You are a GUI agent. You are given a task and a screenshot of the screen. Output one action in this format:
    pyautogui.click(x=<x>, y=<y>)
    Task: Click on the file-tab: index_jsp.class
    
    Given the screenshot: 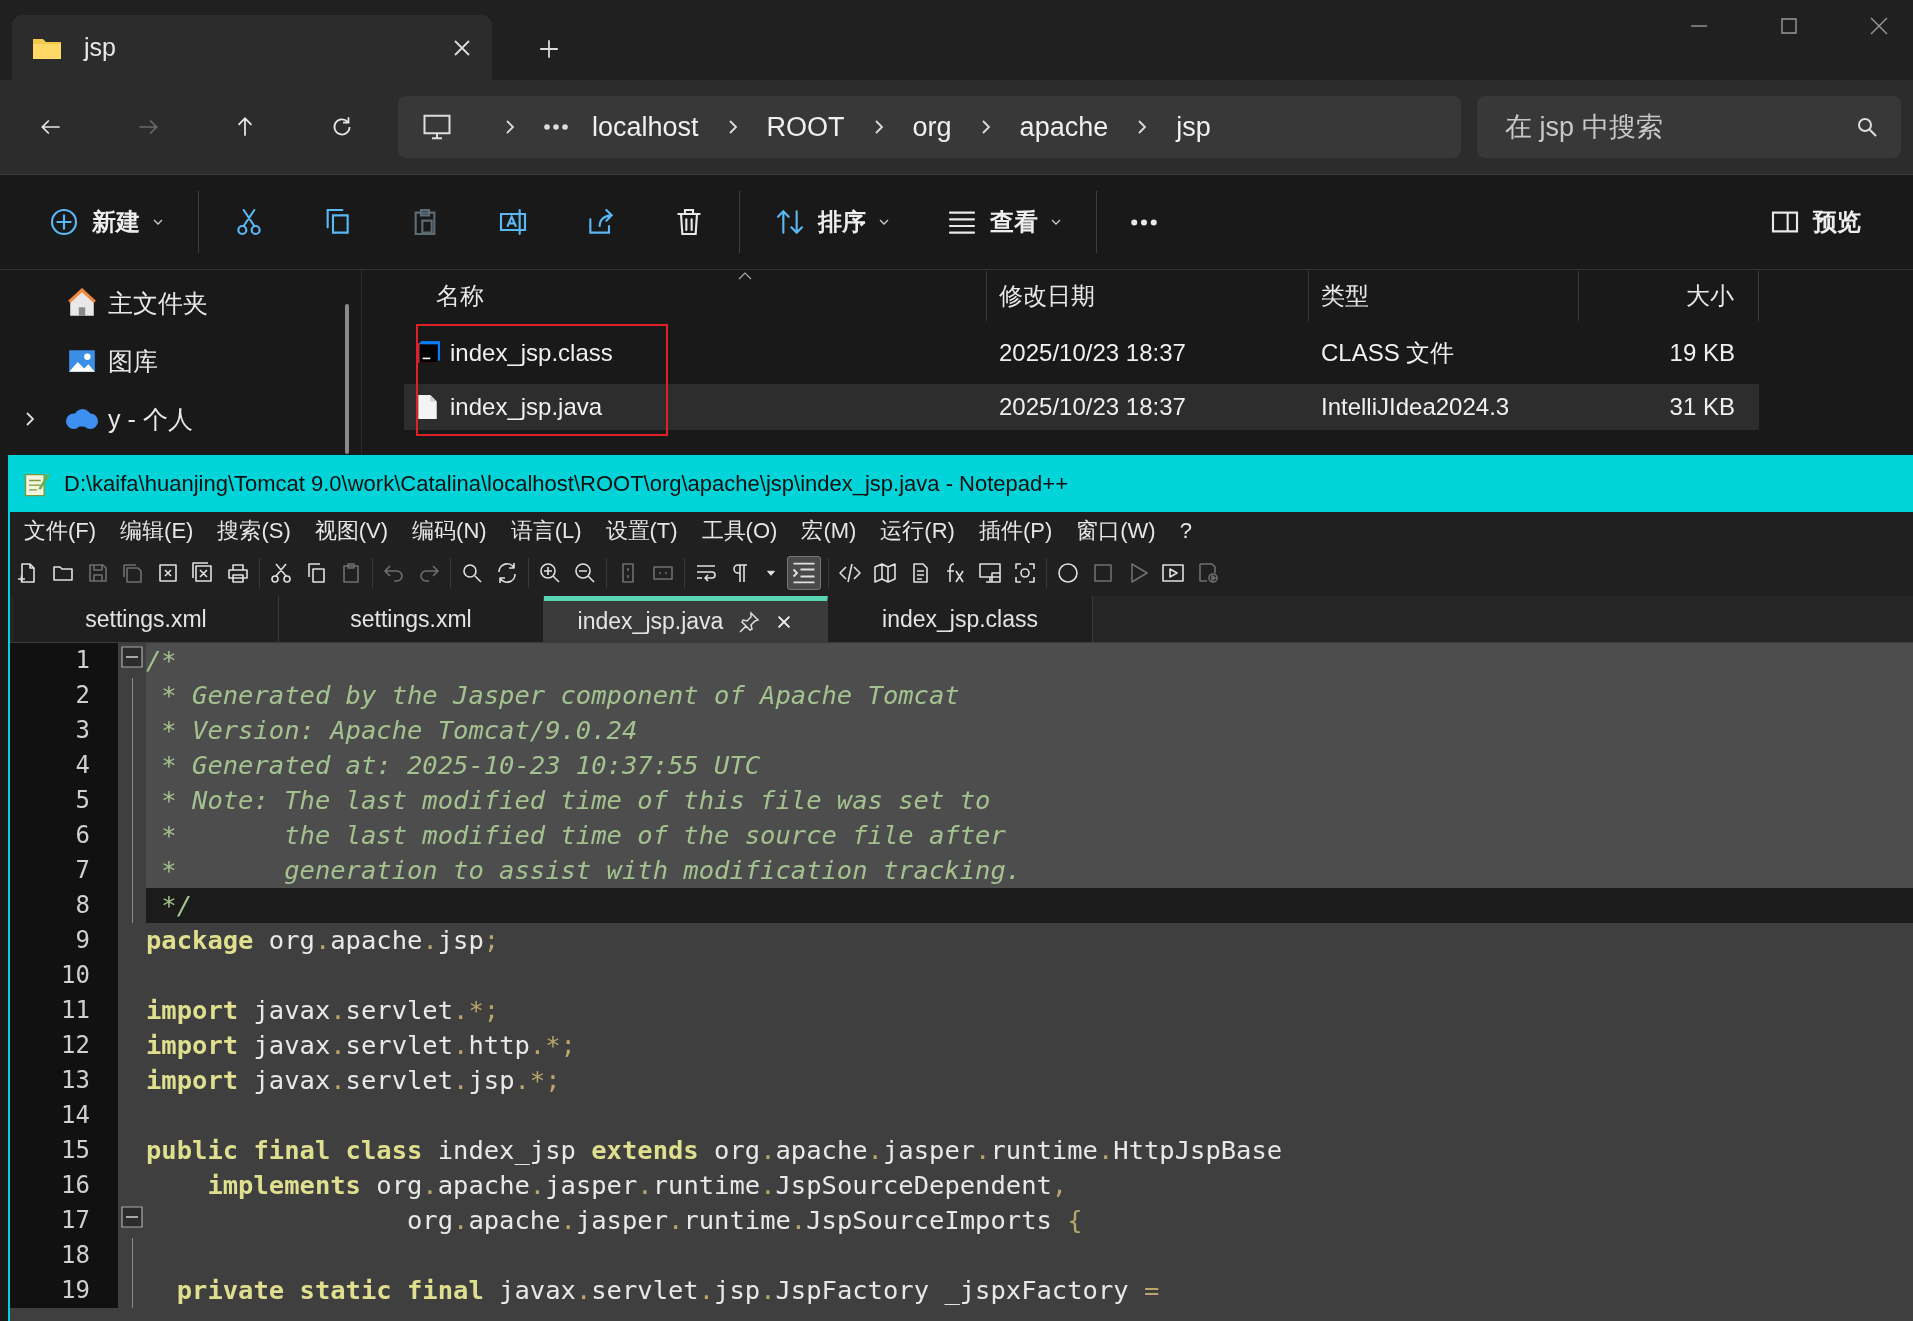 What is the action you would take?
    pyautogui.click(x=960, y=619)
    